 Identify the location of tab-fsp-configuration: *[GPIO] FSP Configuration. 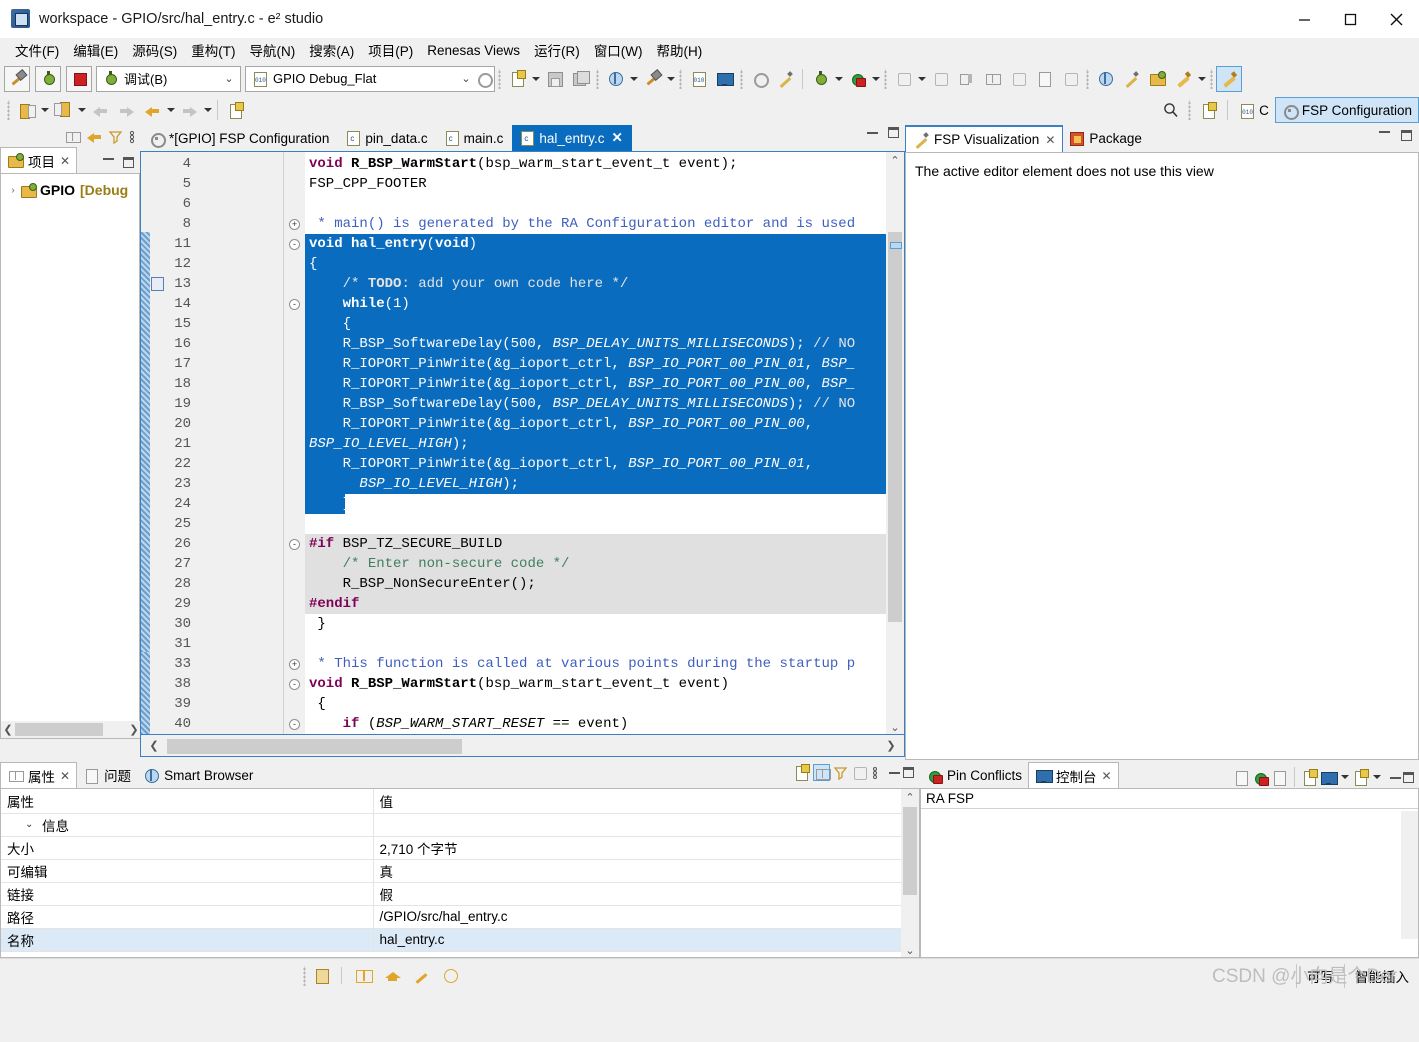
(239, 138).